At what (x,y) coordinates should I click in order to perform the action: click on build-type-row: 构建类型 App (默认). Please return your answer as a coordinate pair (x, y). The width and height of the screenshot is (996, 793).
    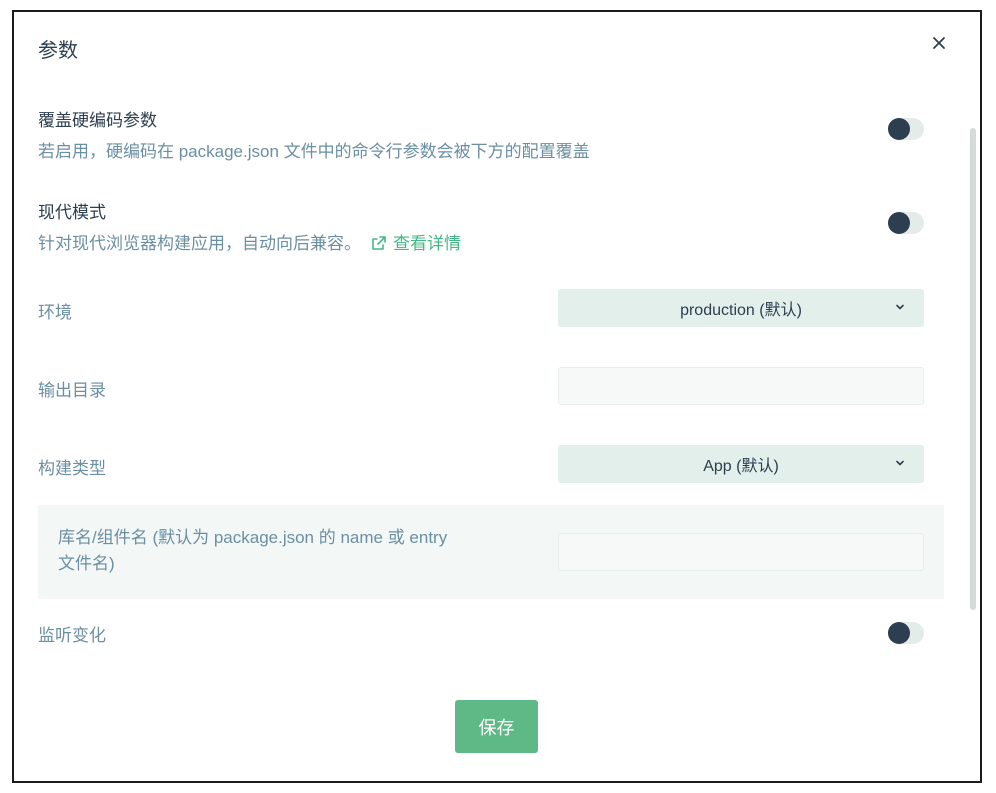
    Looking at the image, I should click on (491, 465).